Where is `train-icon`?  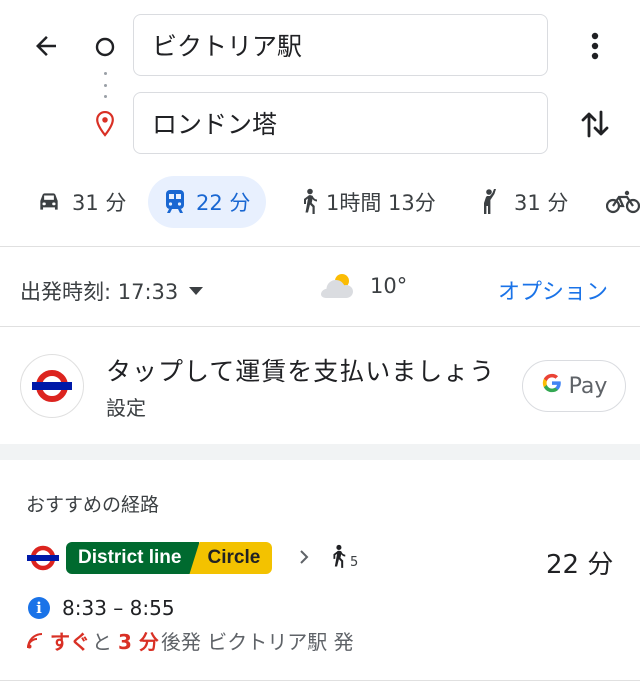
train-icon is located at coordinates (175, 202).